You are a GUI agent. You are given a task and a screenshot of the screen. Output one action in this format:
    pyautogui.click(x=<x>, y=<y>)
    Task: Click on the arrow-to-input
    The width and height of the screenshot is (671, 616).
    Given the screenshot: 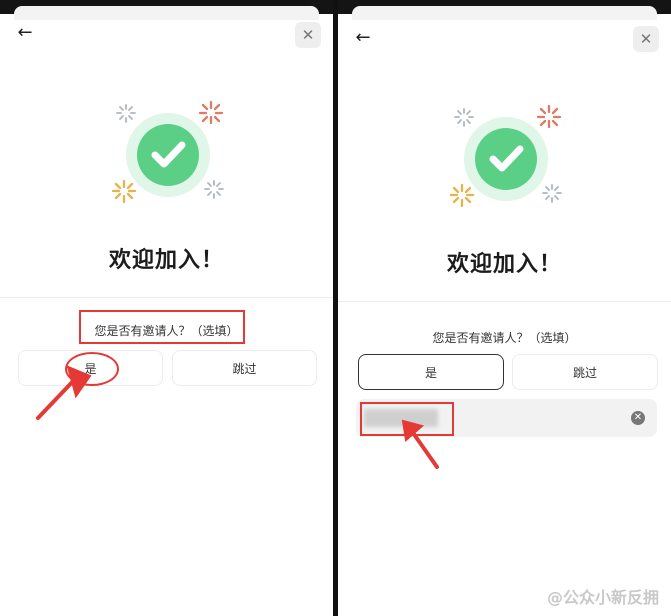 What is the action you would take?
    pyautogui.click(x=424, y=448)
    